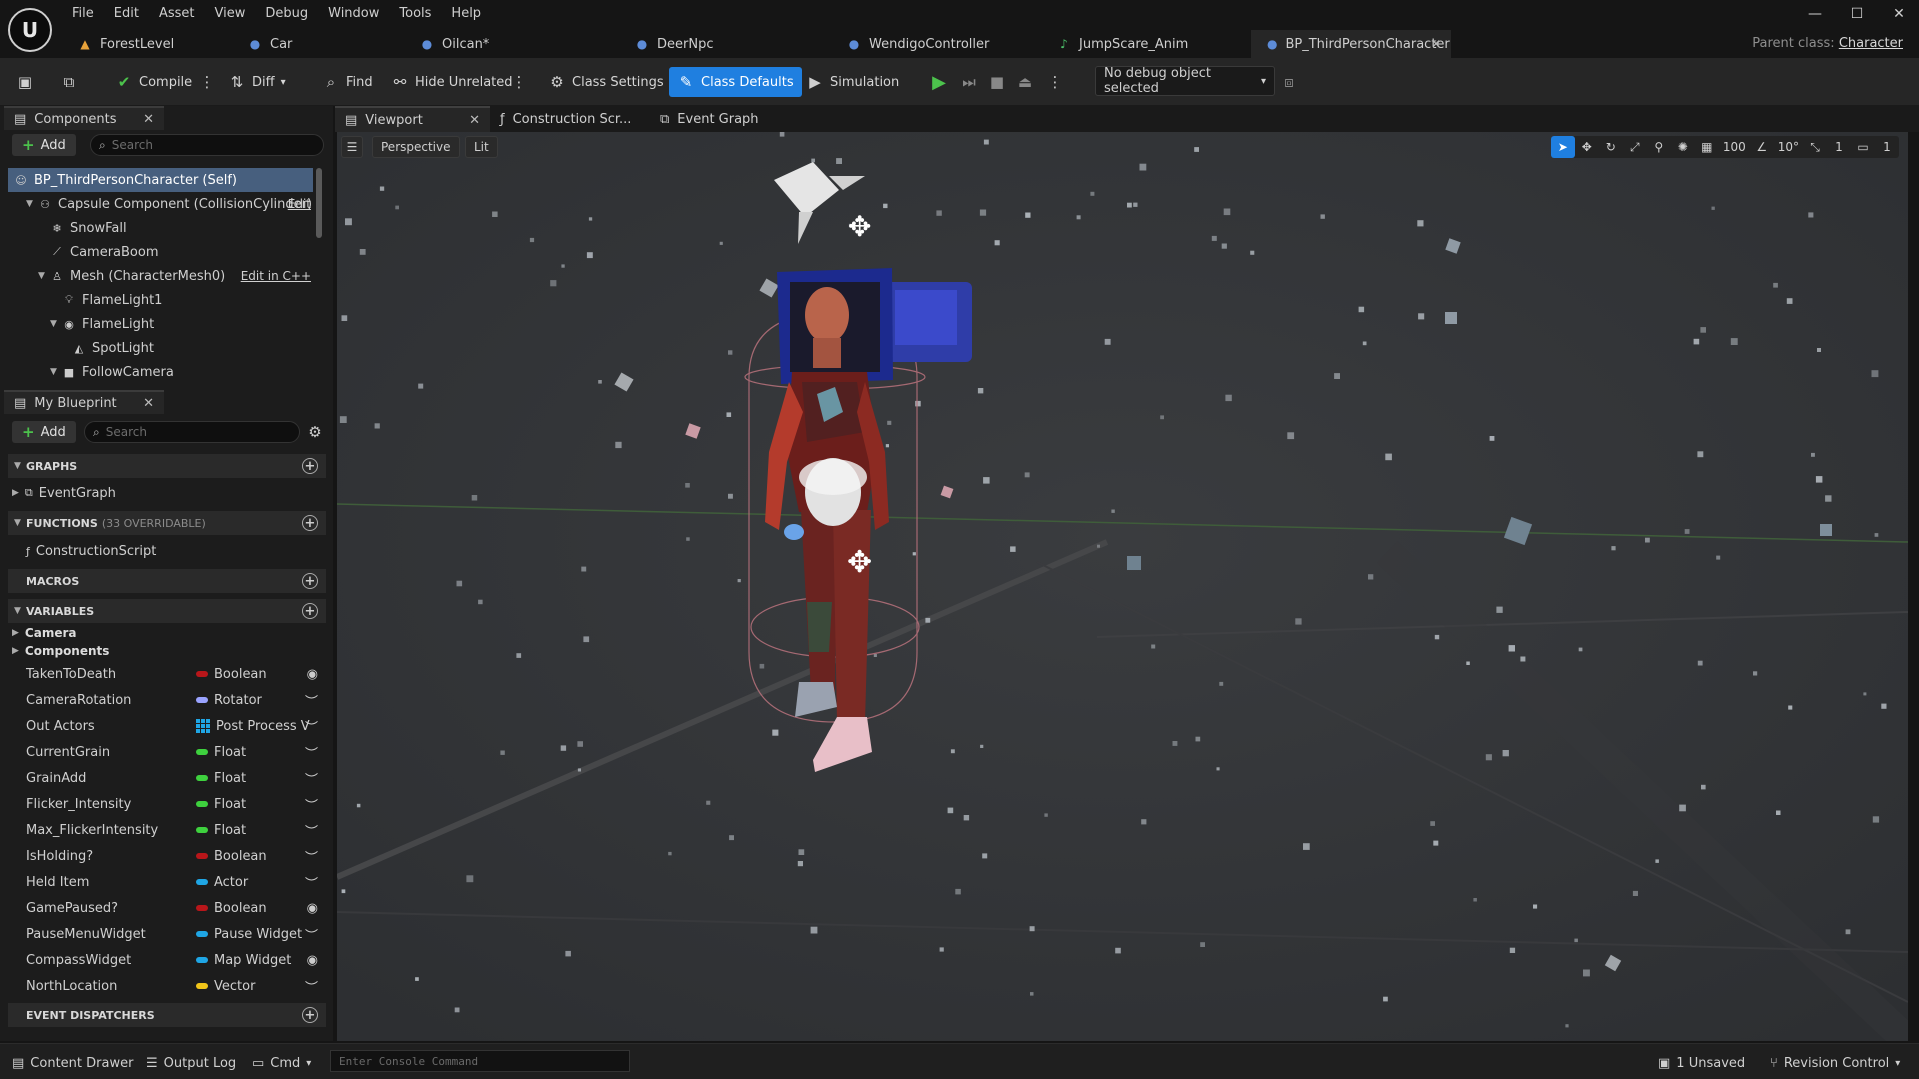 Image resolution: width=1919 pixels, height=1079 pixels. Describe the element at coordinates (25, 82) in the screenshot. I see `save-button: ▣` at that location.